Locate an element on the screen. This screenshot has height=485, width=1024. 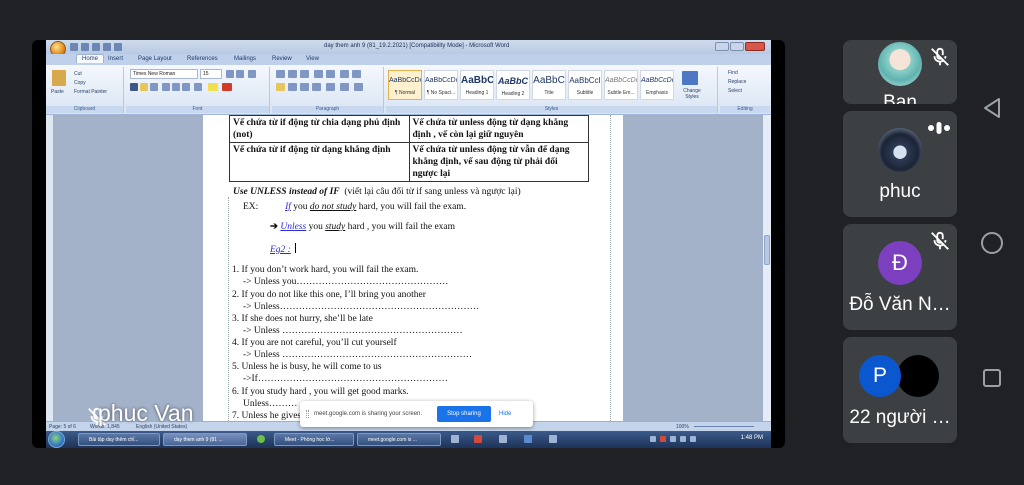
italic-icon is located at coordinates (144, 87).